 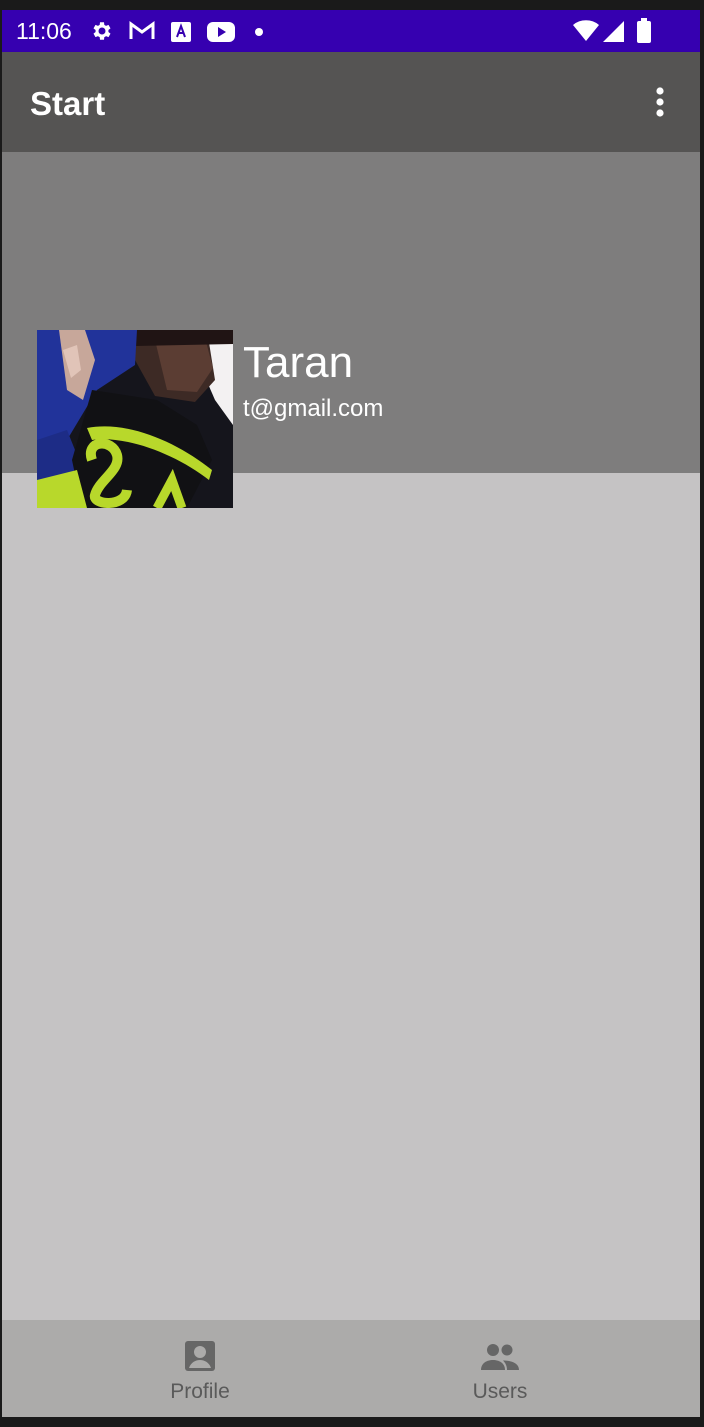 What do you see at coordinates (613, 31) in the screenshot?
I see `cellular-signal-icon` at bounding box center [613, 31].